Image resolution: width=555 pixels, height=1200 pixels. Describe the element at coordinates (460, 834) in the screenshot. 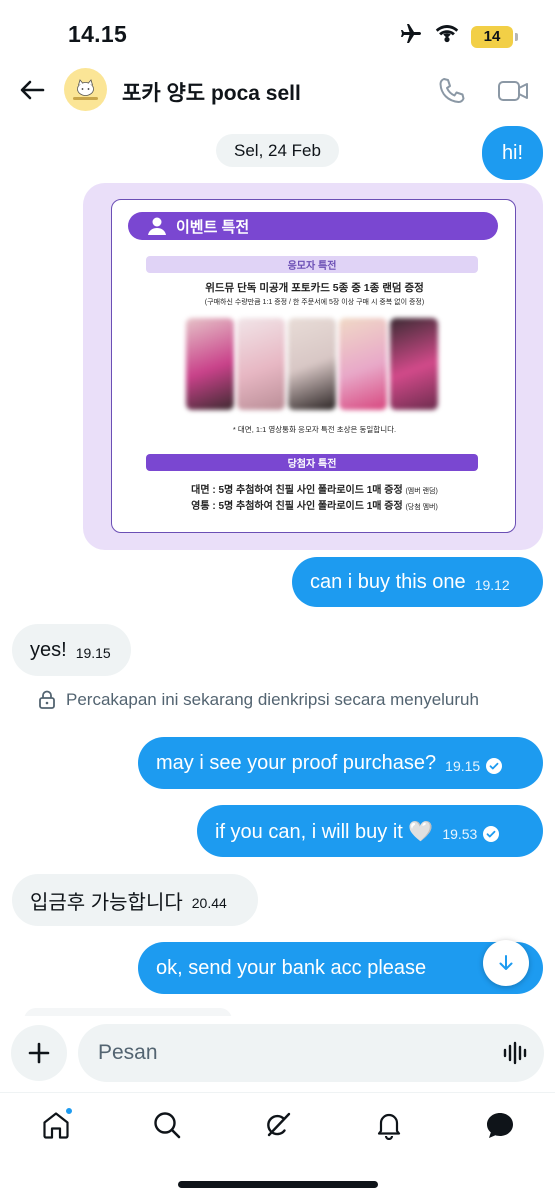

I see `message-time: 19.53` at that location.